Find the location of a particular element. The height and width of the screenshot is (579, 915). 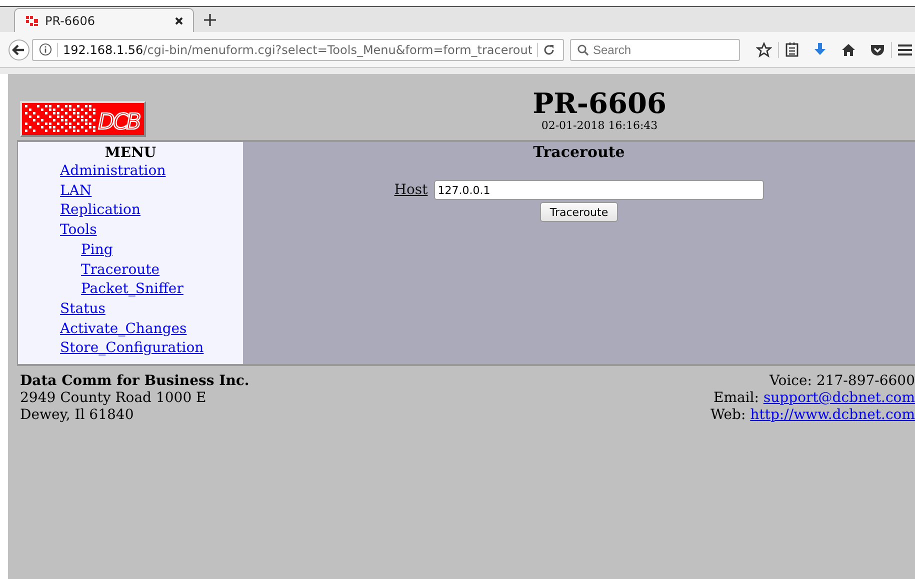

menu-link: Traceroute is located at coordinates (120, 270).